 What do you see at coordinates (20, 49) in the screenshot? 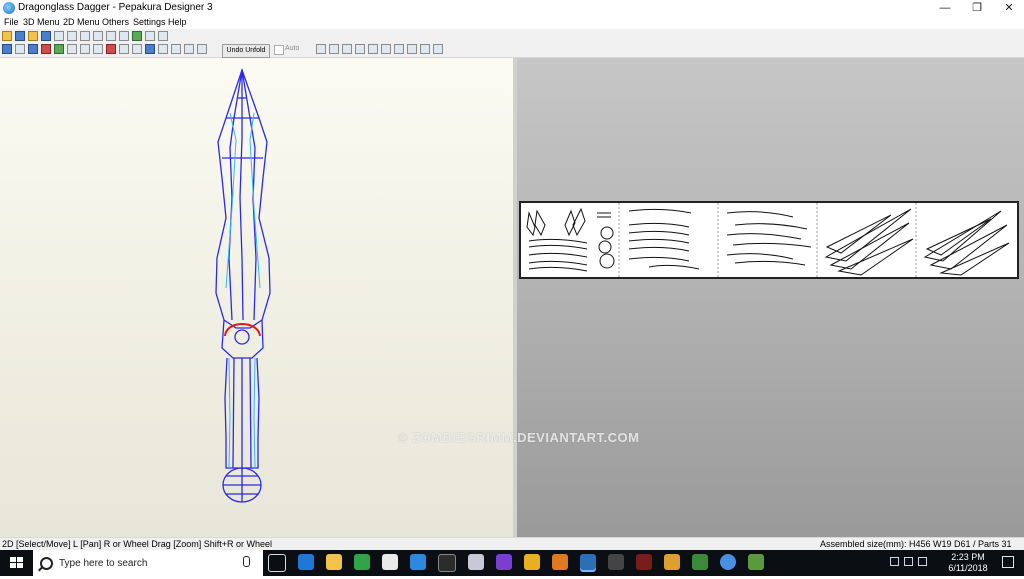
I see `move-icon` at bounding box center [20, 49].